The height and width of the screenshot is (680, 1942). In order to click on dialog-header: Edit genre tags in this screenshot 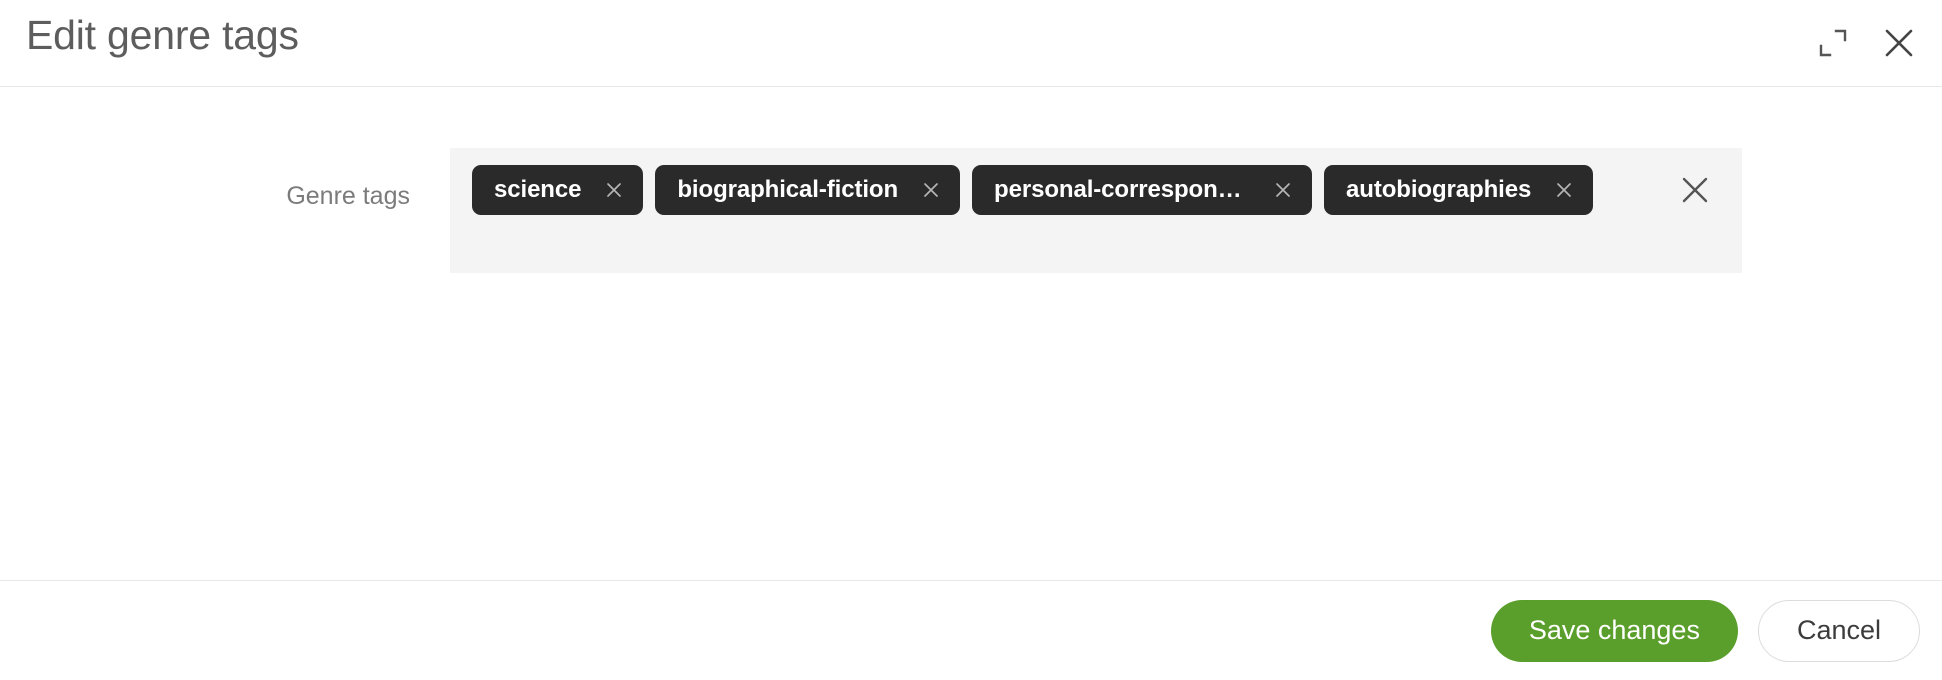, I will do `click(971, 43)`.